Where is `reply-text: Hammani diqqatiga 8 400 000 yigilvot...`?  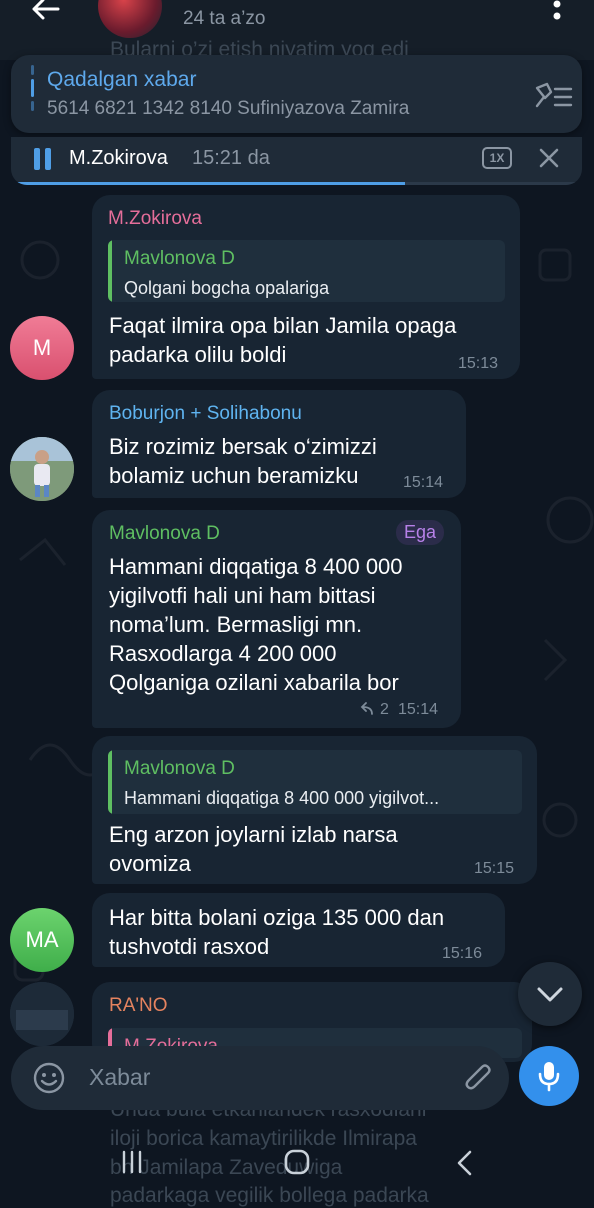
reply-text: Hammani diqqatiga 8 400 000 yigilvot... is located at coordinates (282, 798).